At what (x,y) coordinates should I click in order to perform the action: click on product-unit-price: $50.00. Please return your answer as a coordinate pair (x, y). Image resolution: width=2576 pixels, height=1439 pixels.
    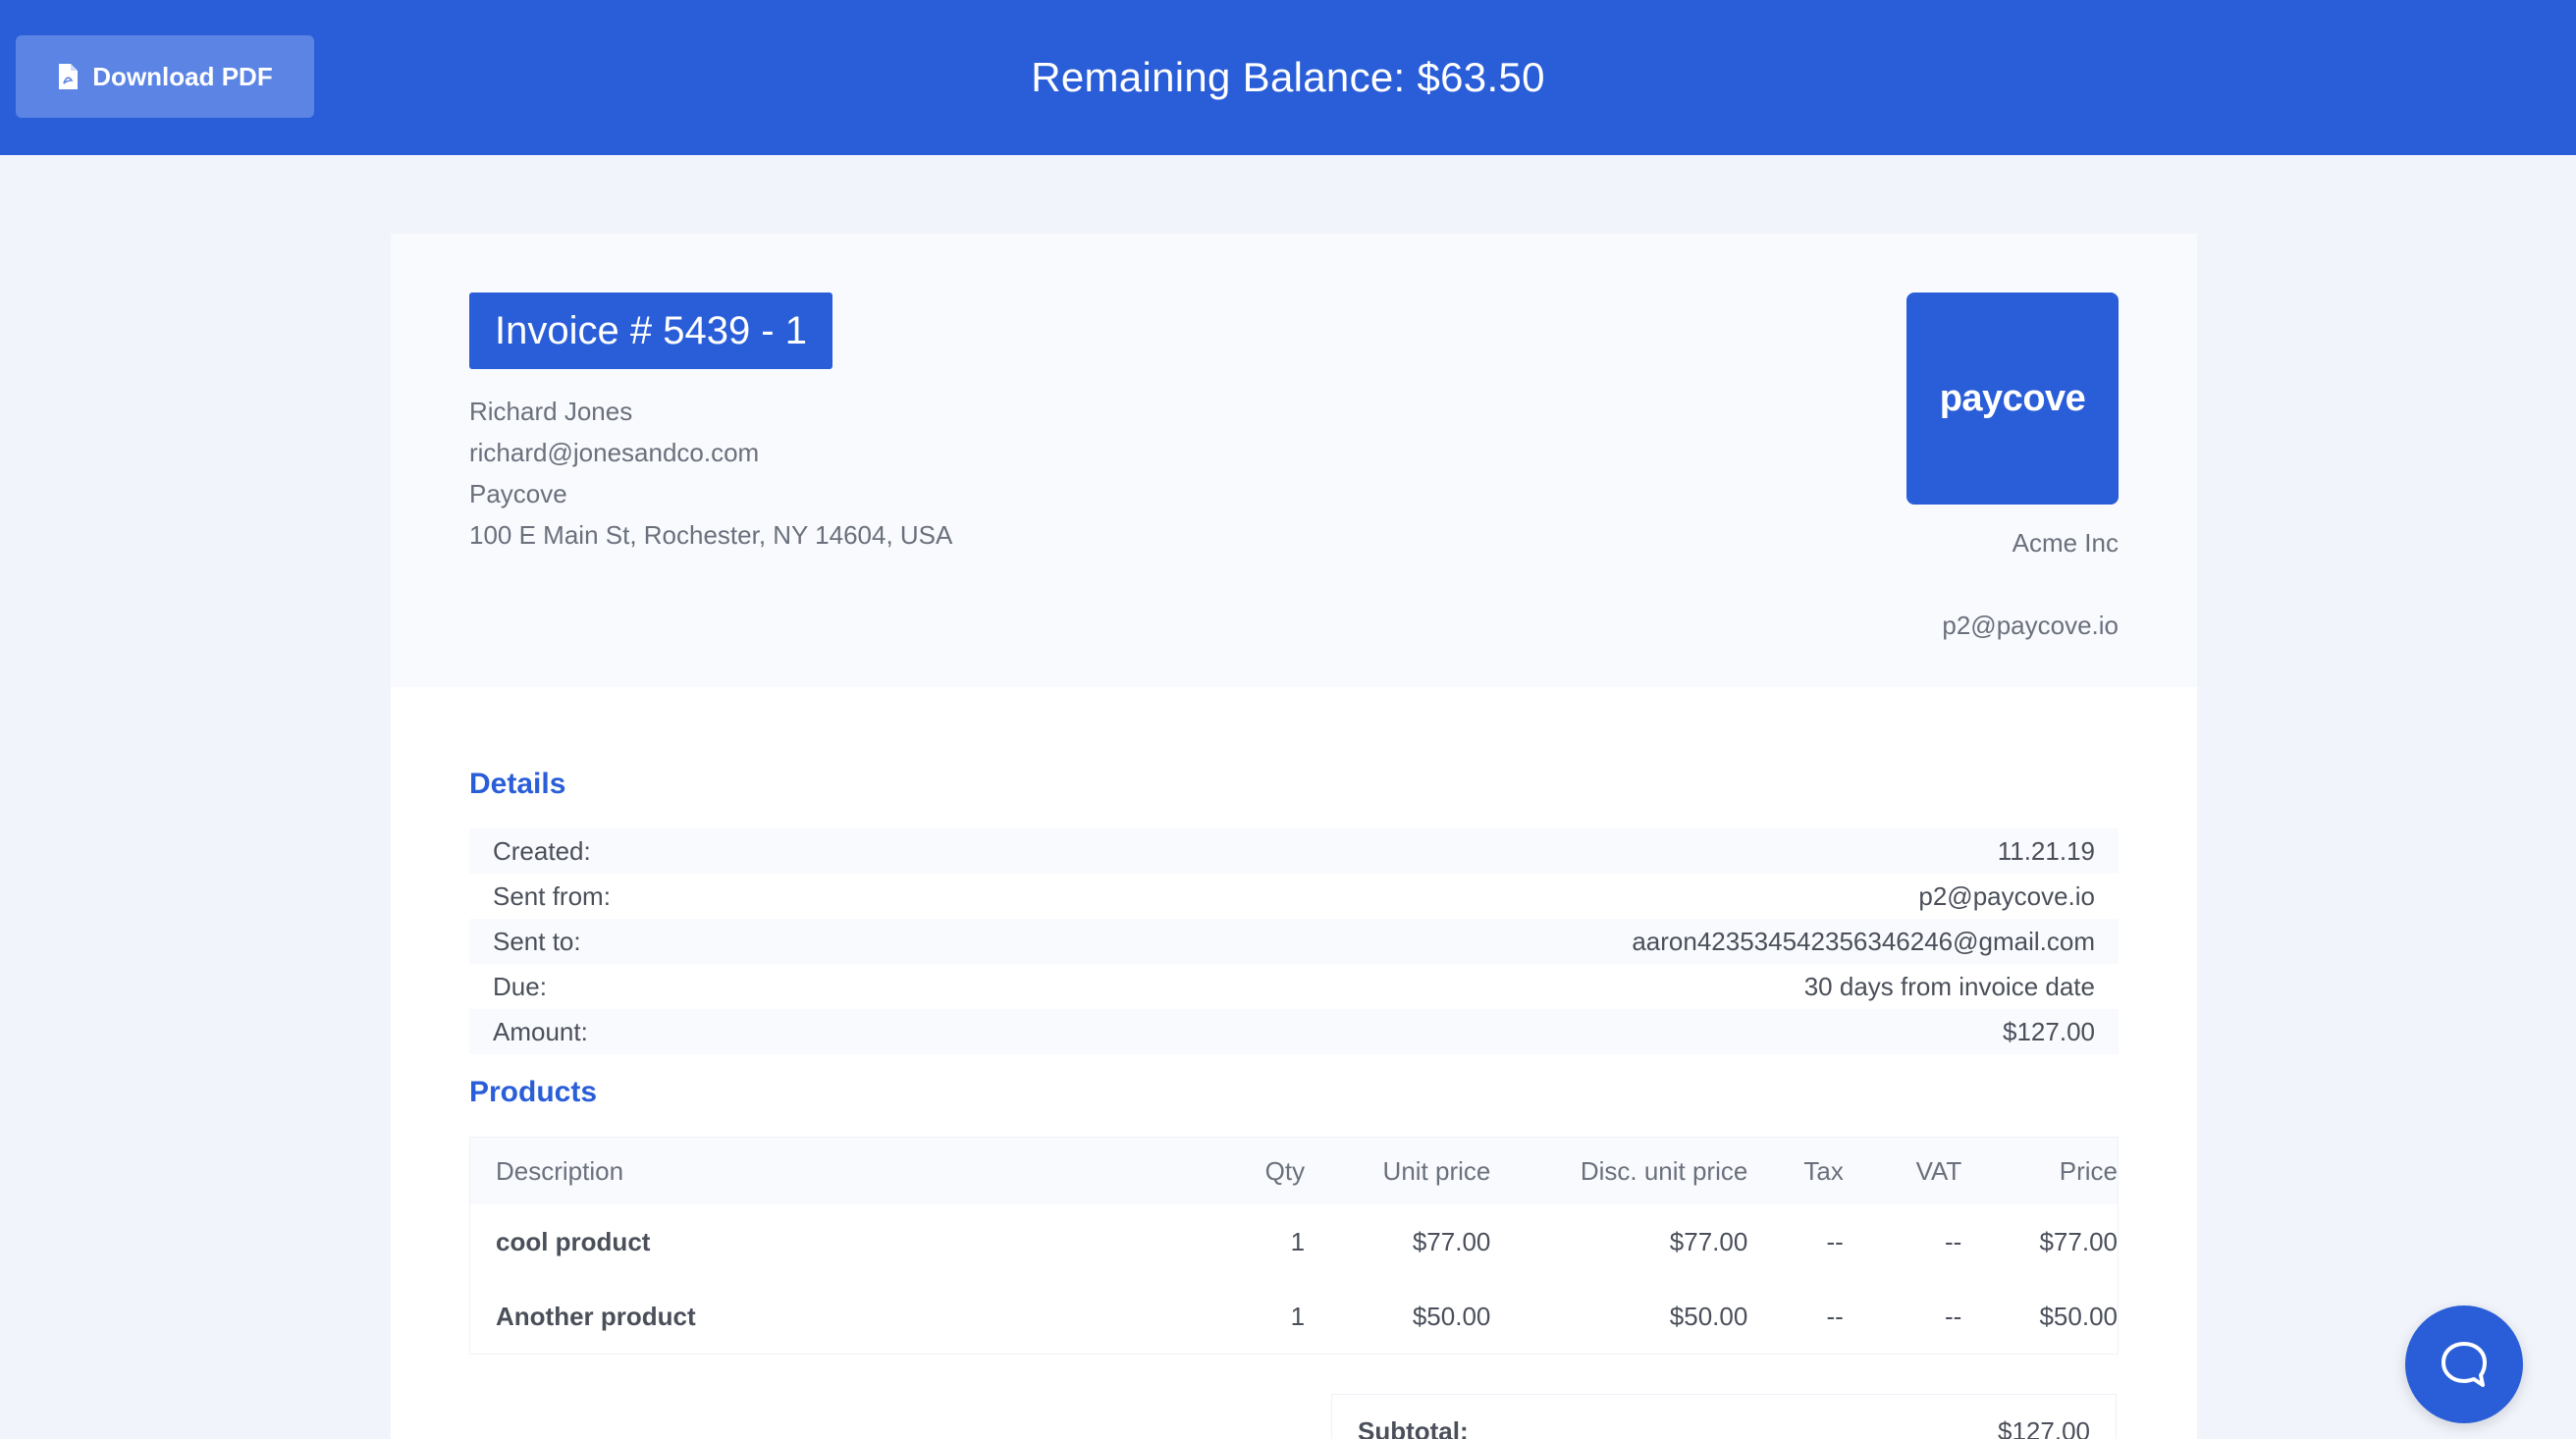
    Looking at the image, I should click on (1451, 1316).